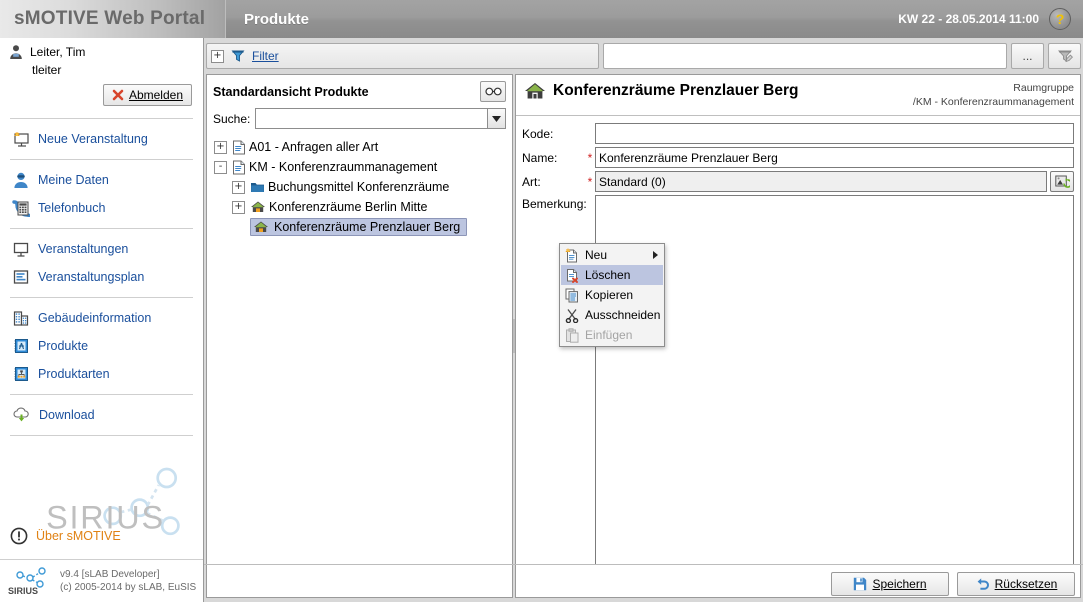 Image resolution: width=1083 pixels, height=602 pixels. What do you see at coordinates (572, 275) in the screenshot?
I see `delete-document-icon` at bounding box center [572, 275].